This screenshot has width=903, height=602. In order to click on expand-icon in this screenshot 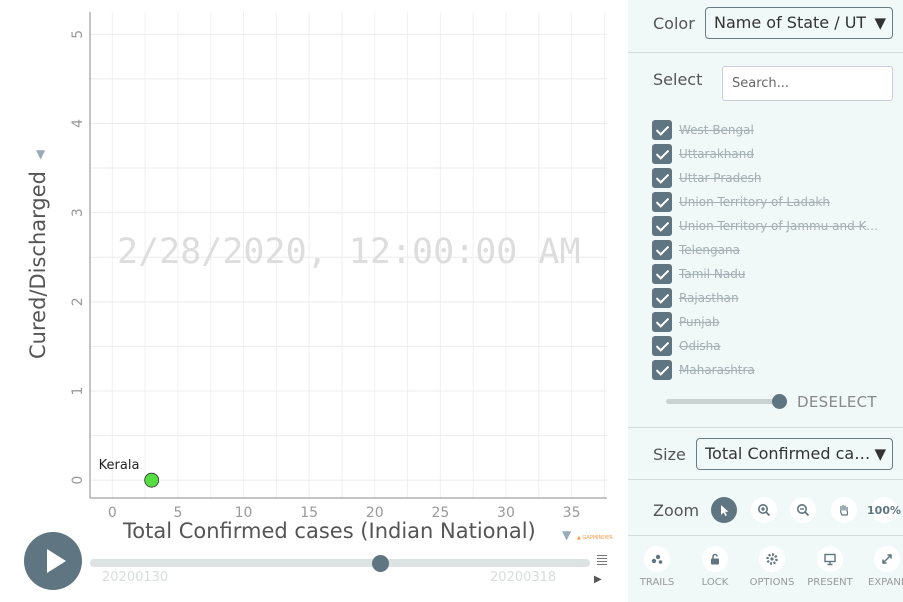, I will do `click(887, 559)`.